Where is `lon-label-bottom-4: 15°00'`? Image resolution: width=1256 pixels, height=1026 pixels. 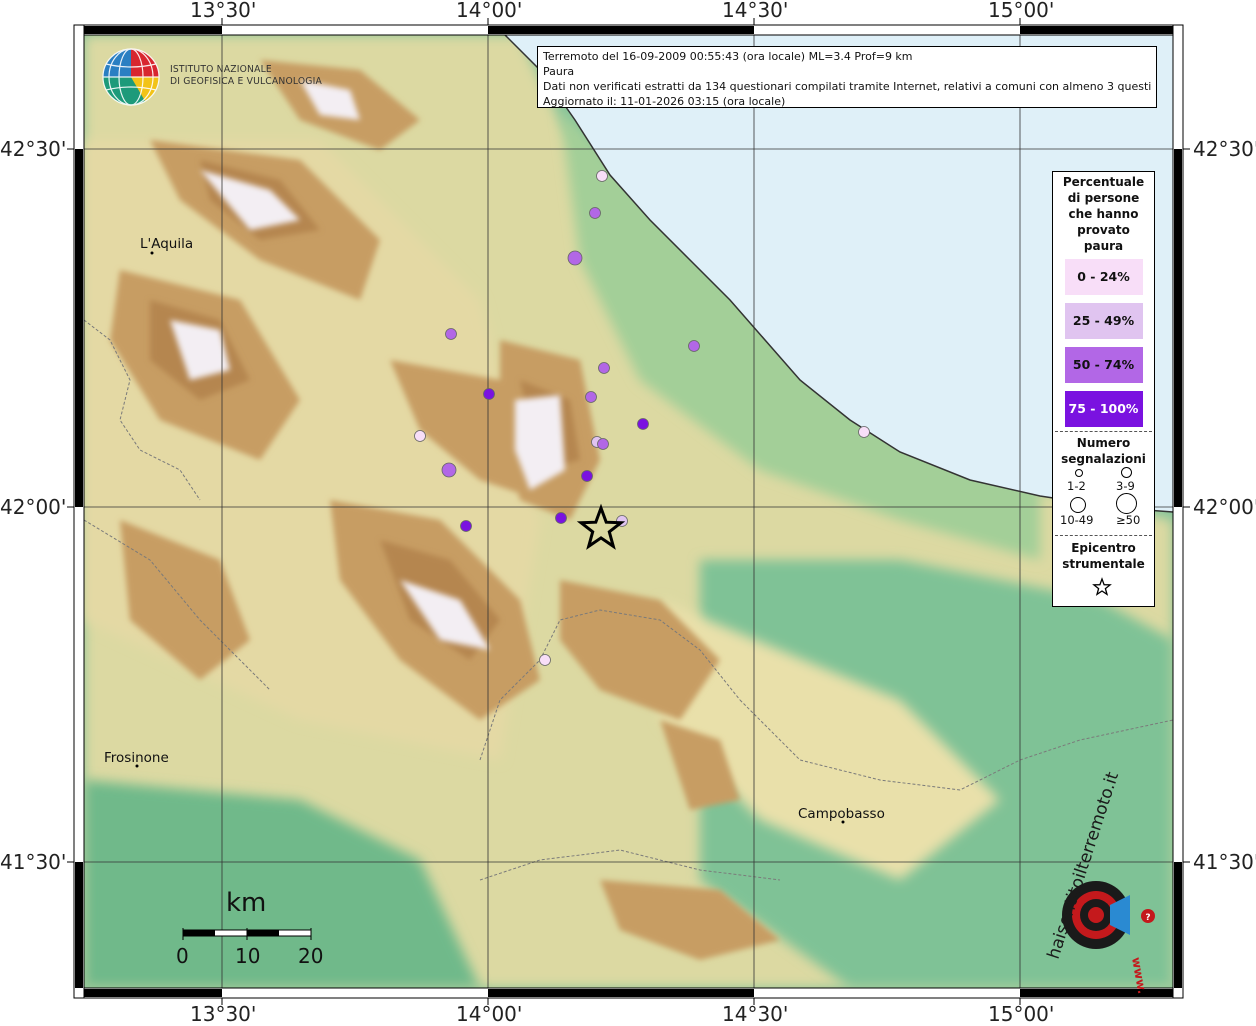 lon-label-bottom-4: 15°00' is located at coordinates (1021, 1014).